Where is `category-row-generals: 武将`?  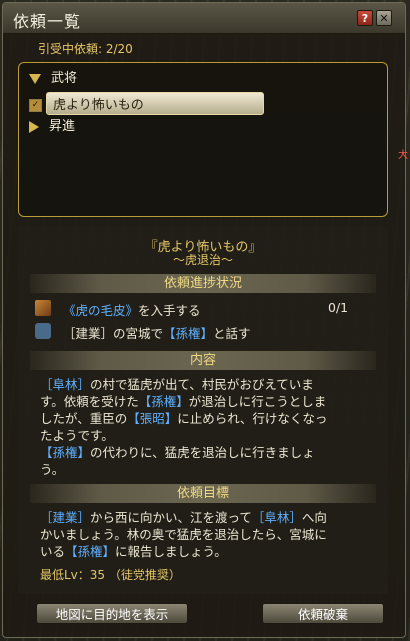 category-row-generals: 武将 is located at coordinates (53, 77).